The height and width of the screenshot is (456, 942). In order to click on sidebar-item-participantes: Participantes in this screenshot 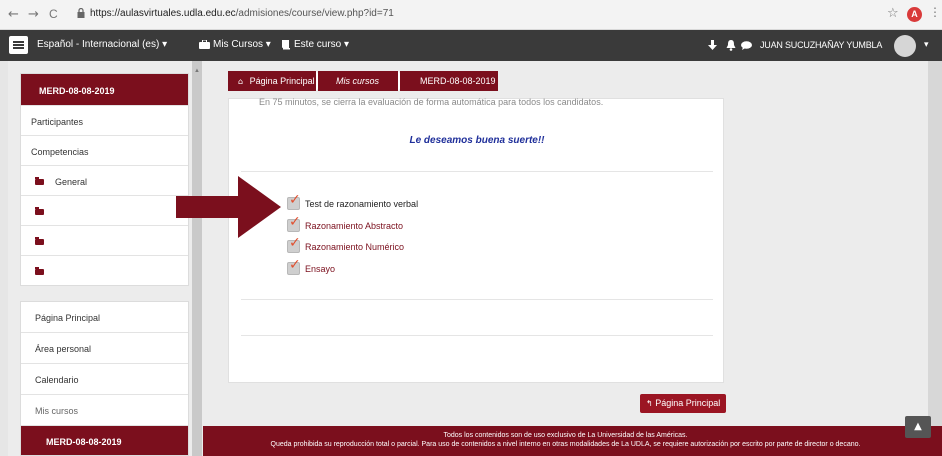, I will do `click(104, 120)`.